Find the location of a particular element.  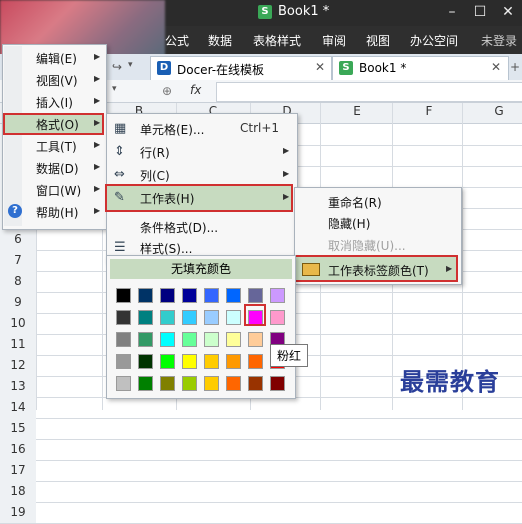

format-menu-item-1: 行(R) is located at coordinates (155, 152).